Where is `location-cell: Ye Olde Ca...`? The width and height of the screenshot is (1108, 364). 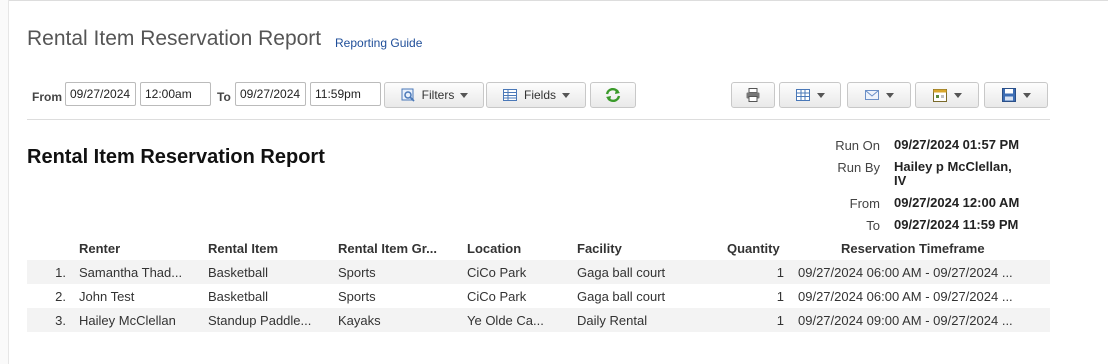
location-cell: Ye Olde Ca... is located at coordinates (505, 320).